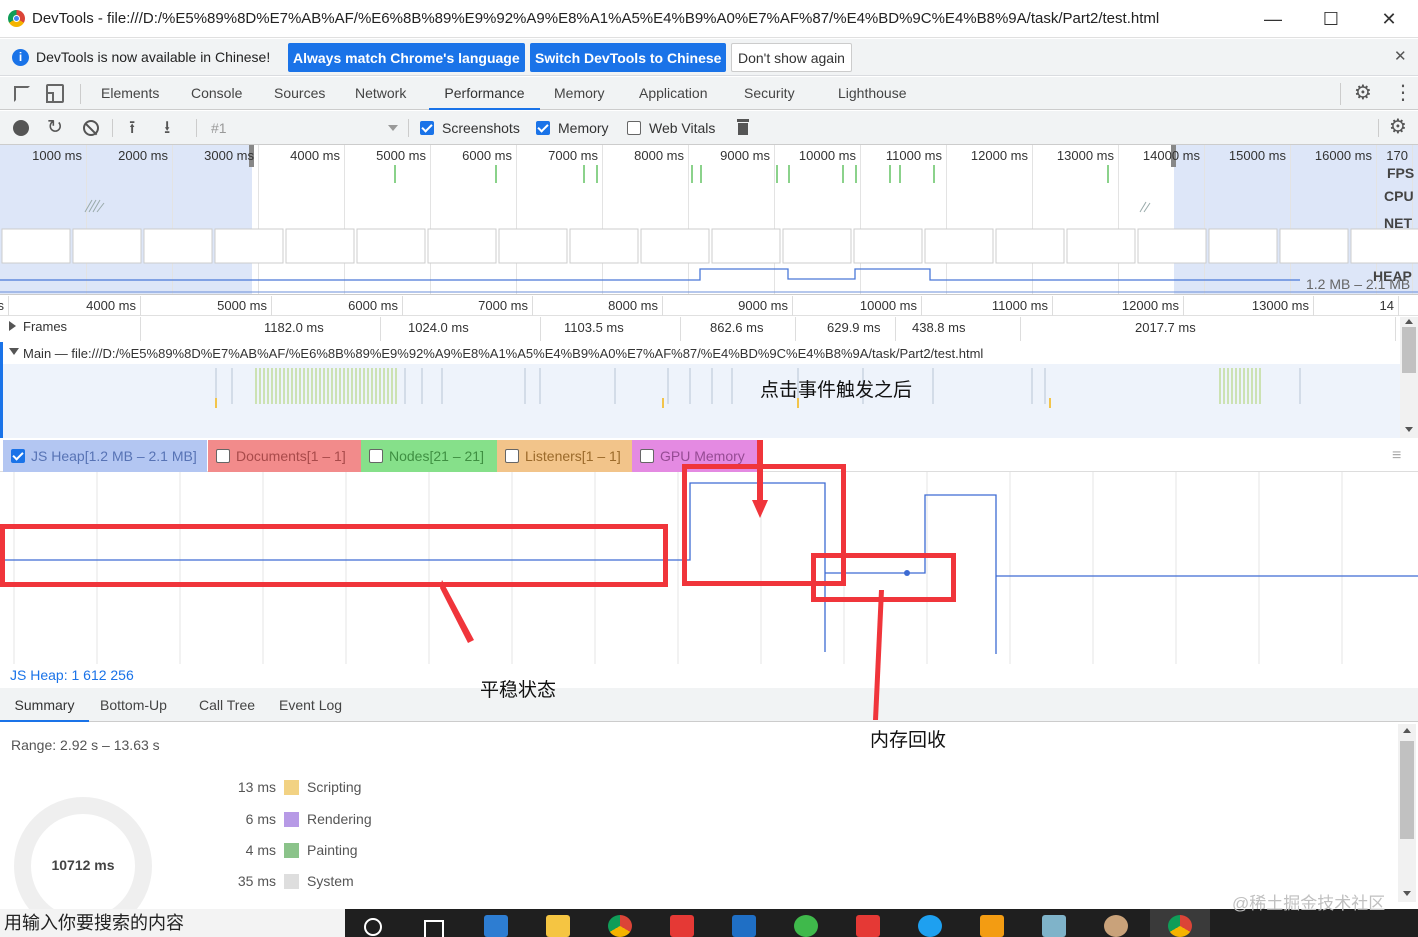 The image size is (1418, 937). I want to click on tab-event-log: Event Log, so click(310, 705).